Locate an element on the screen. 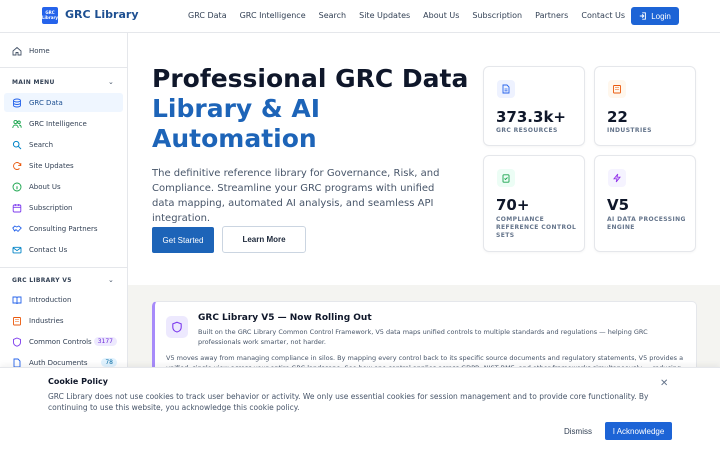  lightning-icon is located at coordinates (617, 178).